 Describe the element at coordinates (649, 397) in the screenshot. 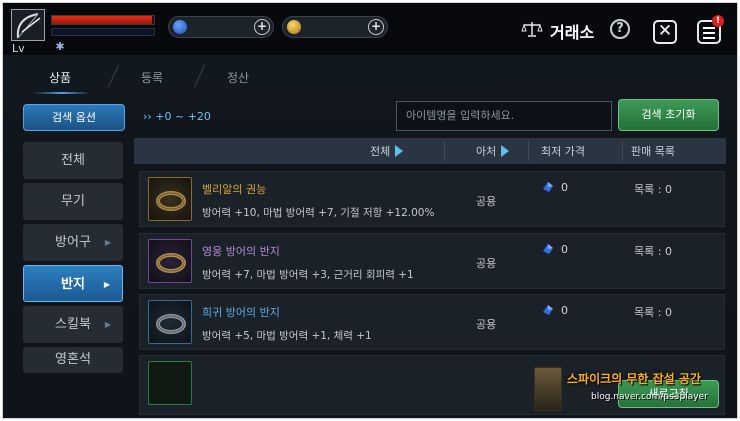

I see `watermark-url: blog.naver.com/ps3player` at that location.